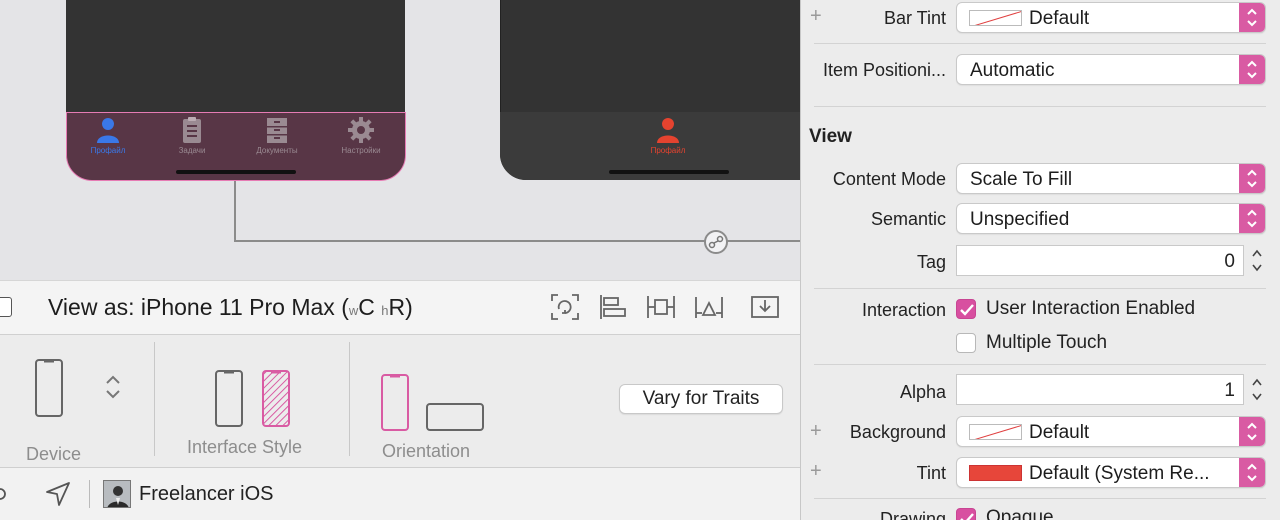 The height and width of the screenshot is (520, 1280). Describe the element at coordinates (1229, 390) in the screenshot. I see `alpha-value: 1` at that location.